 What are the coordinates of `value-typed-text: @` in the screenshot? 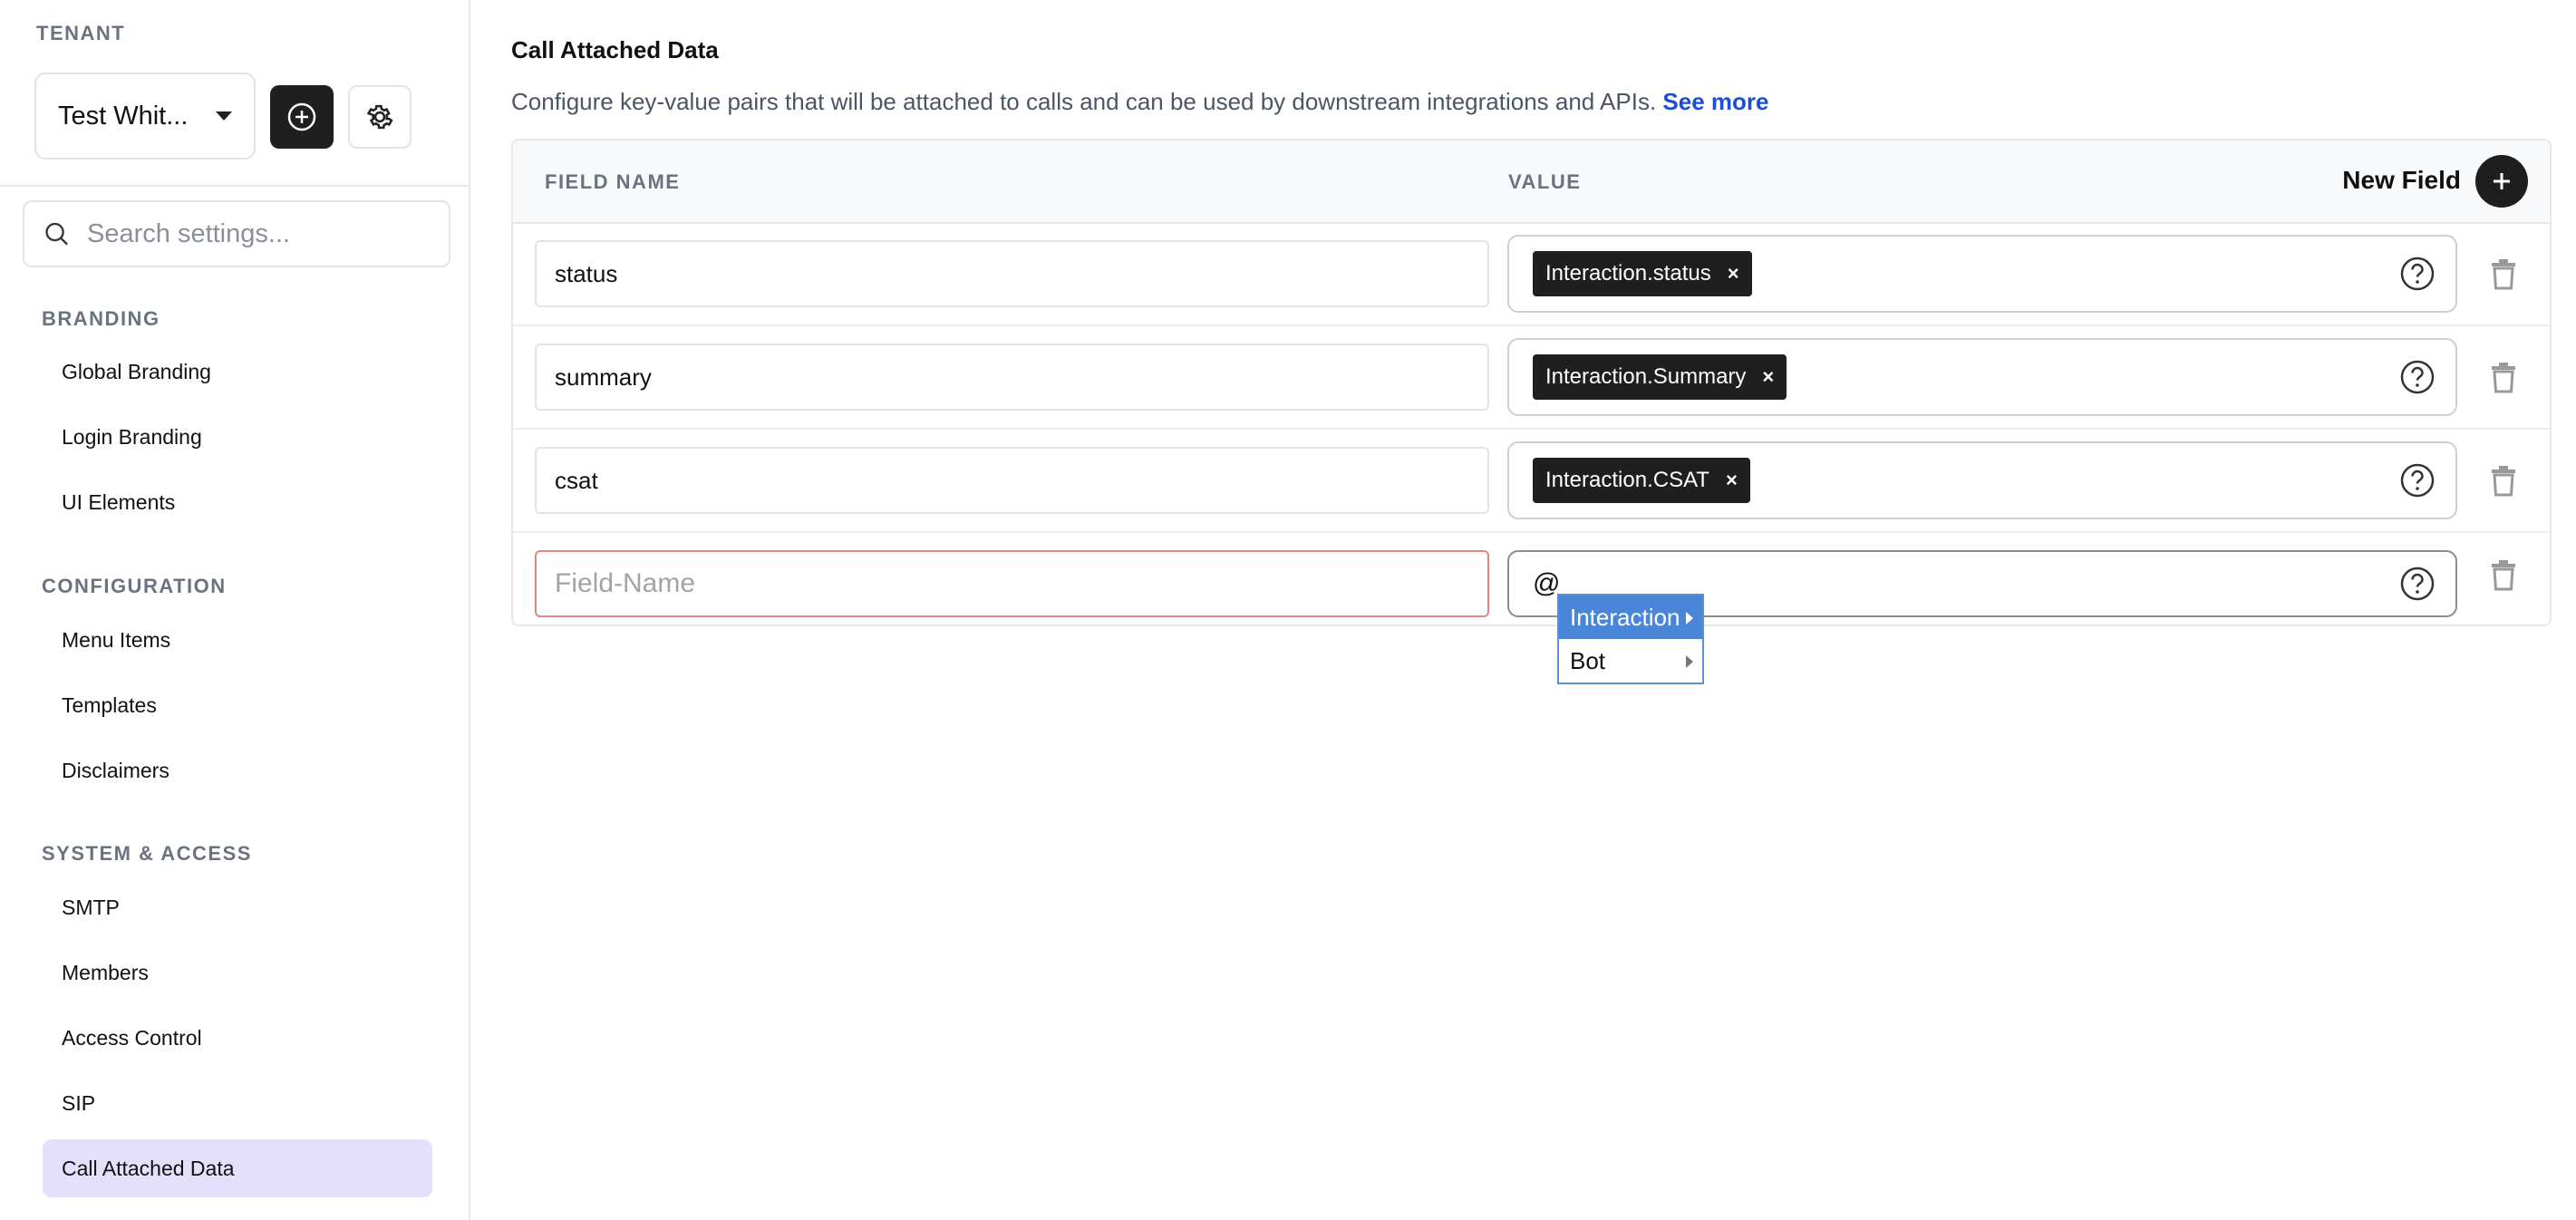 It's located at (1547, 583).